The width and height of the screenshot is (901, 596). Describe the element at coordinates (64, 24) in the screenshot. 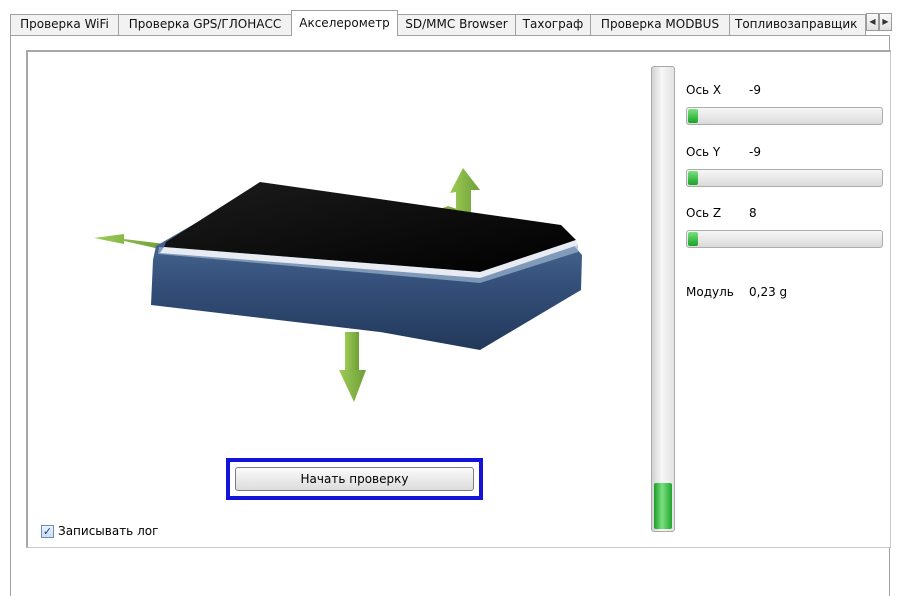

I see `tab-wifi: Проверка WiFi` at that location.